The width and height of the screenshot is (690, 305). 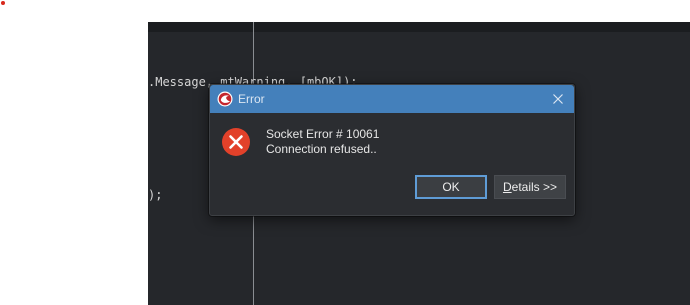 I want to click on editor-top-bar, so click(x=419, y=27).